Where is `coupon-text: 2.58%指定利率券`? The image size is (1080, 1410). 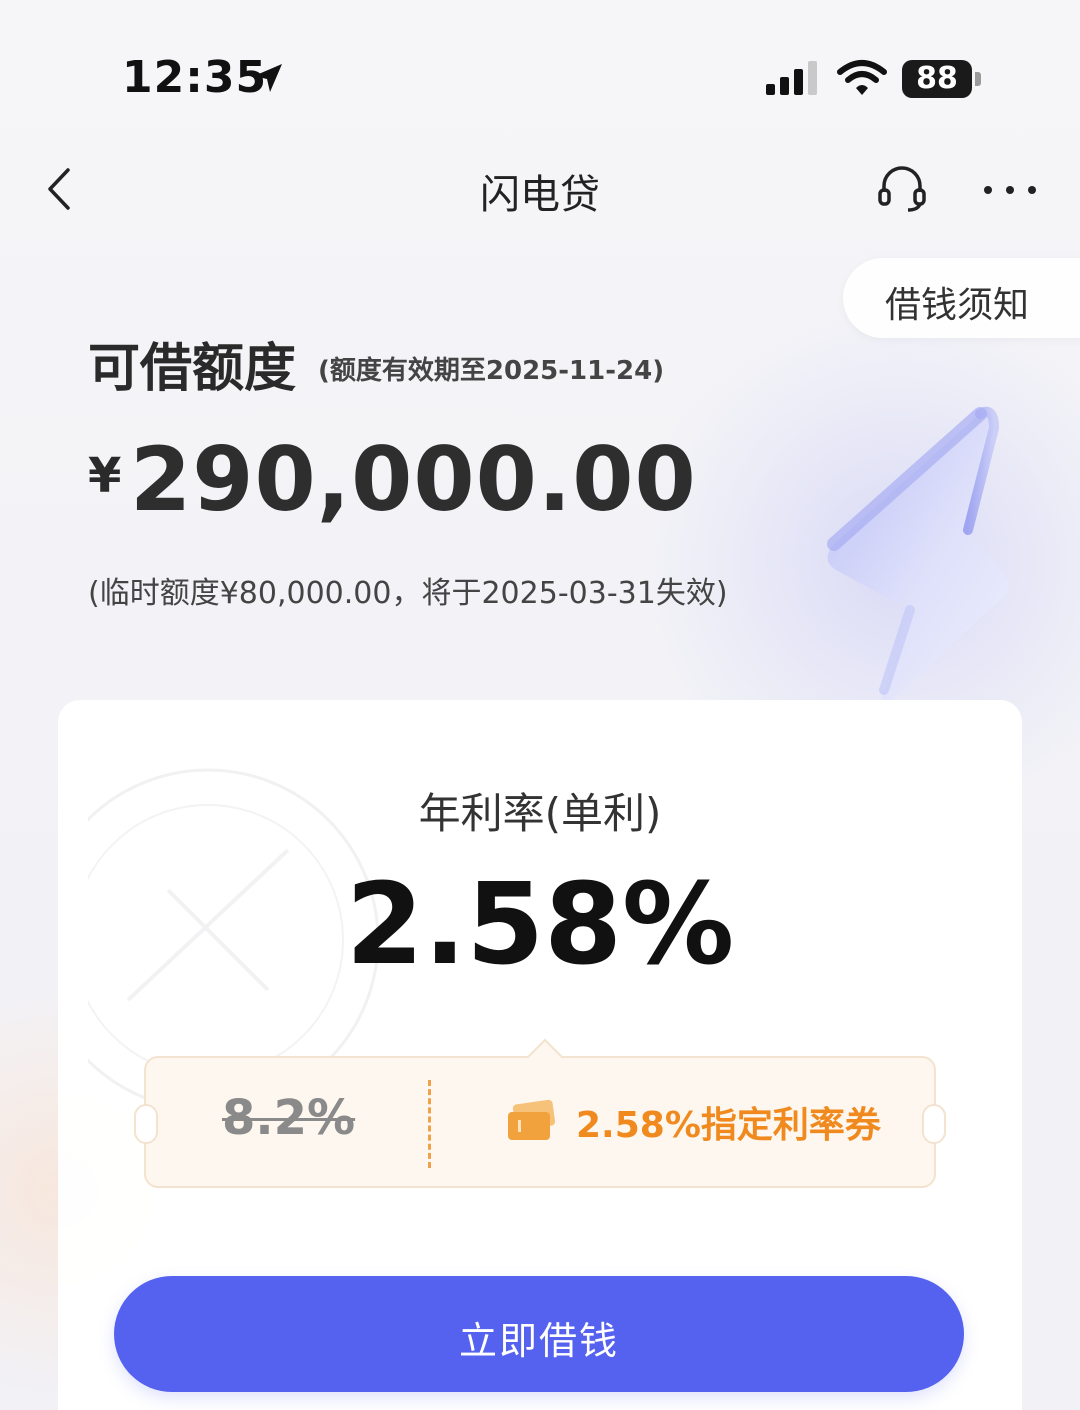 coupon-text: 2.58%指定利率券 is located at coordinates (728, 1125).